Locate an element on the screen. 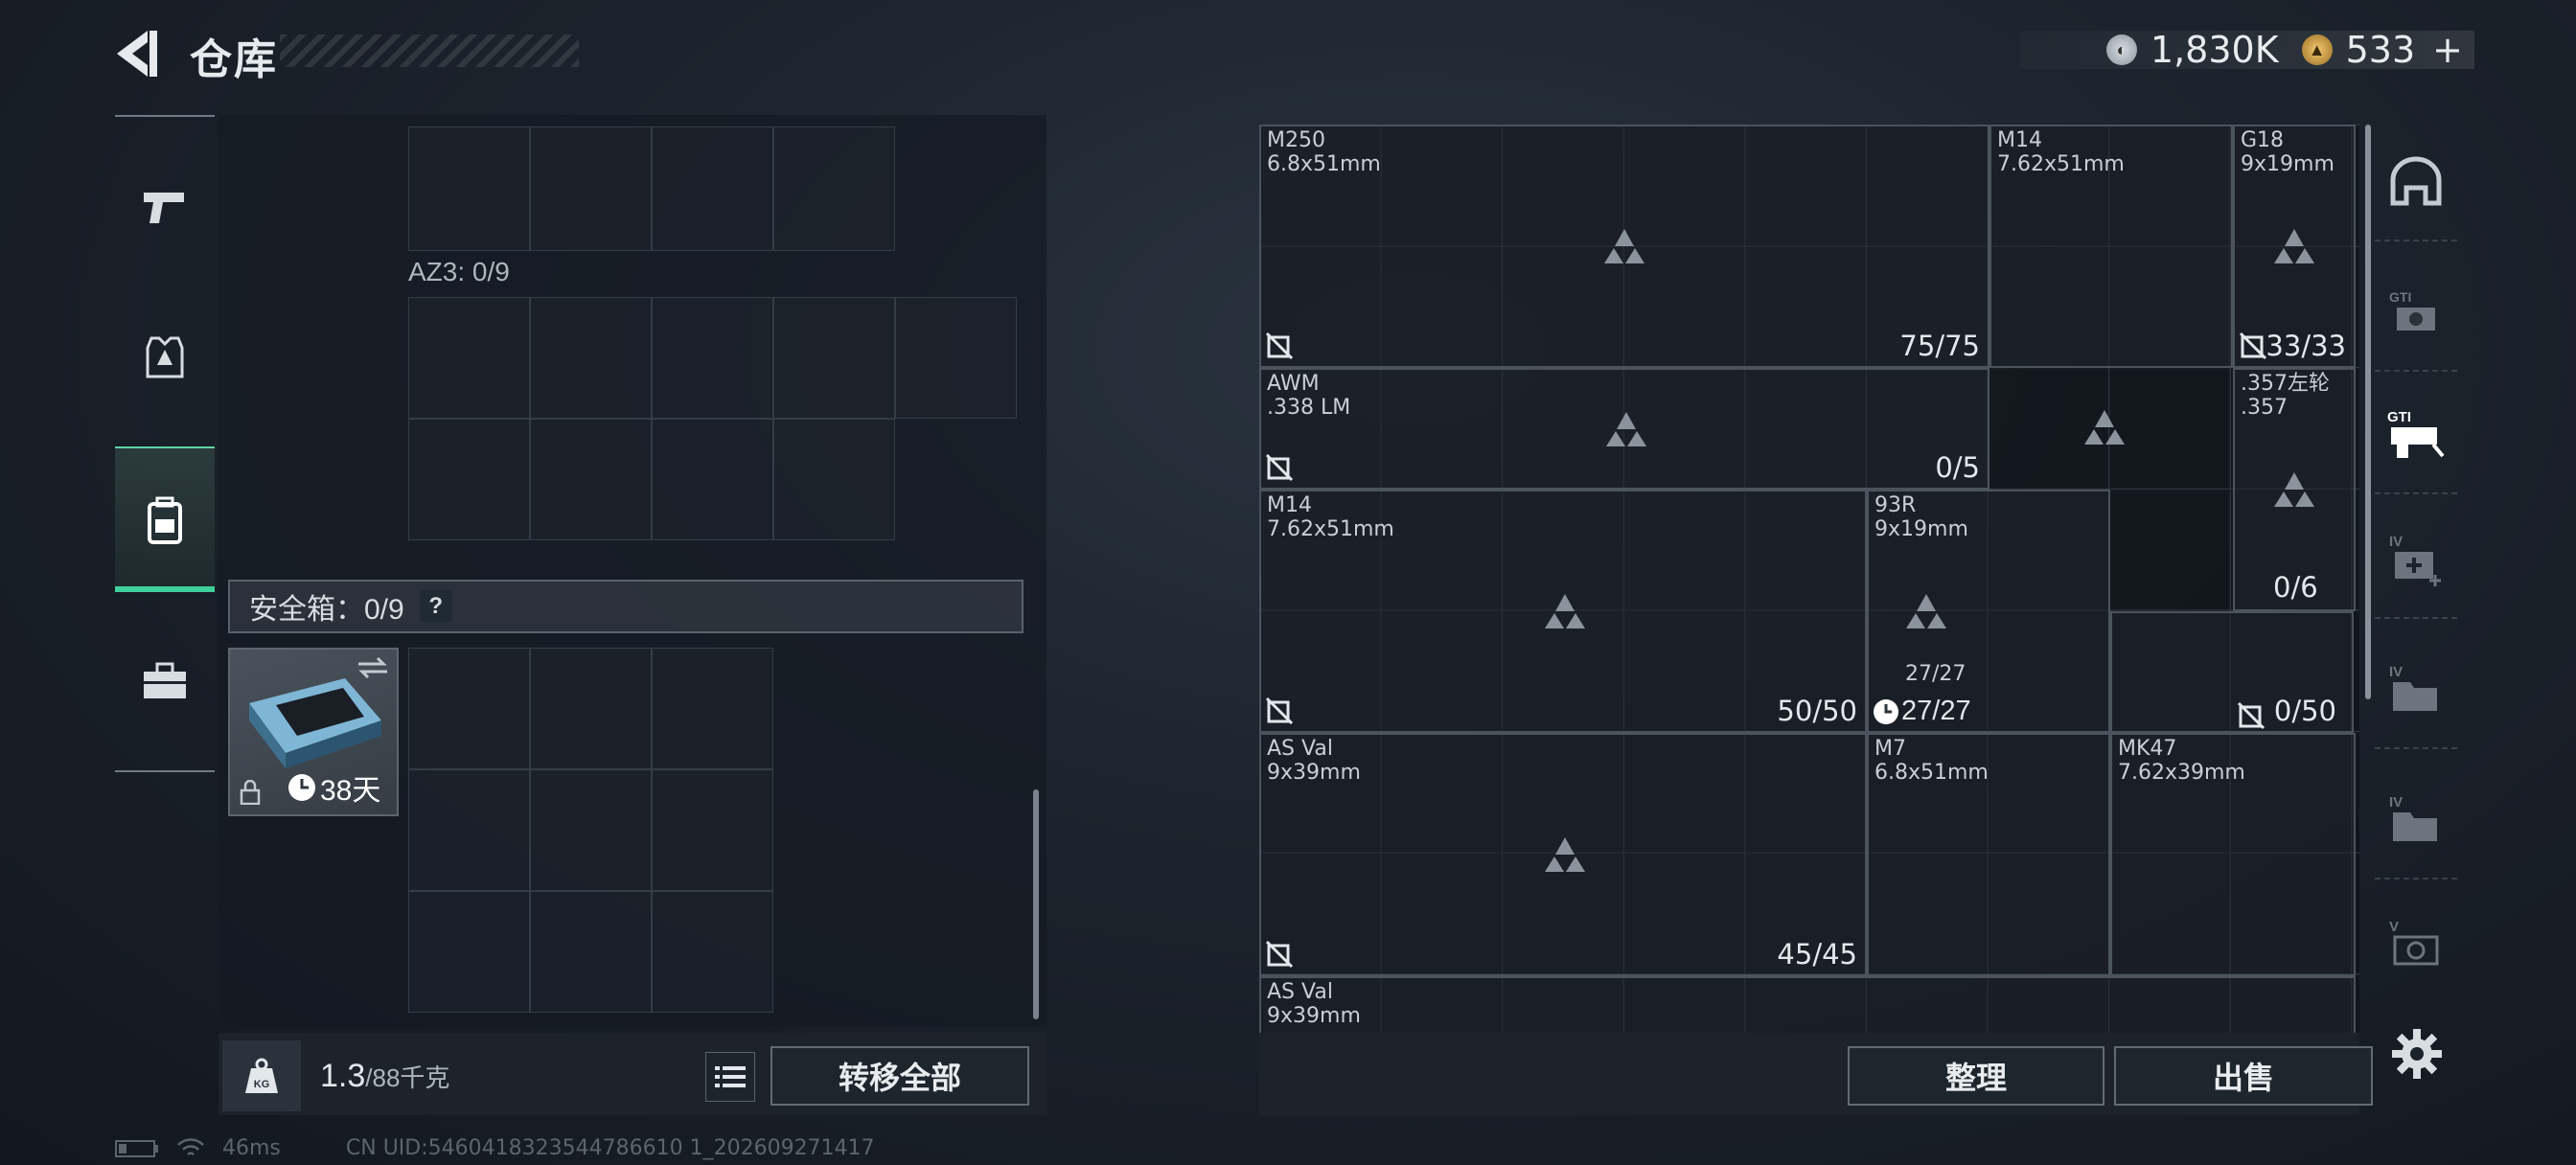 Image resolution: width=2576 pixels, height=1165 pixels. inventory-item: M7 6.8x51mm is located at coordinates (1989, 855).